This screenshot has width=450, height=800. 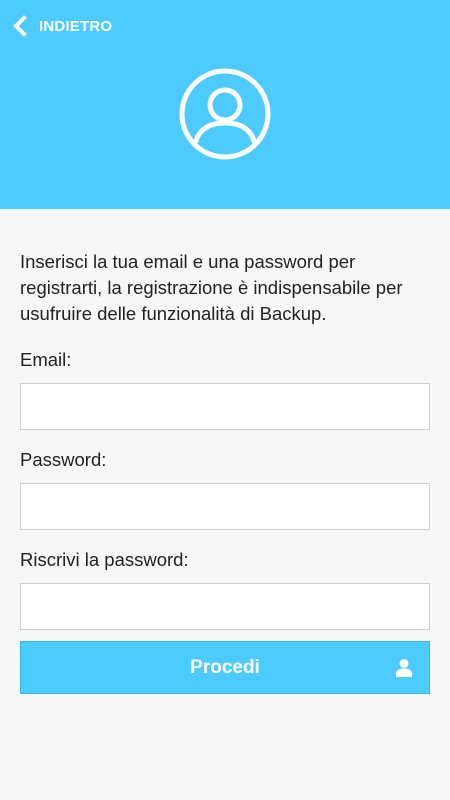 What do you see at coordinates (76, 26) in the screenshot?
I see `back-label: INDIETRO` at bounding box center [76, 26].